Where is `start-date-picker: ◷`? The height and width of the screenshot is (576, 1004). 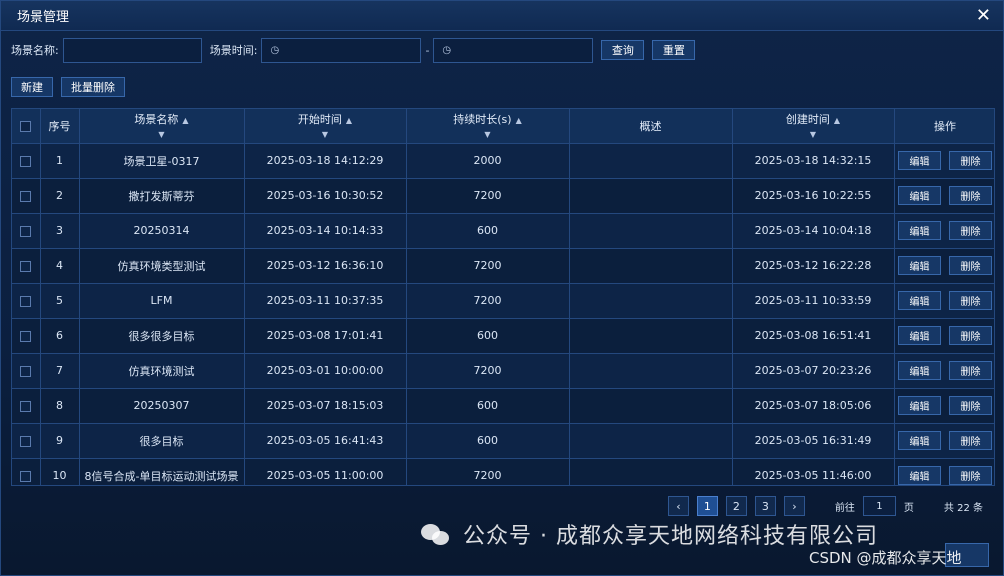 start-date-picker: ◷ is located at coordinates (341, 50).